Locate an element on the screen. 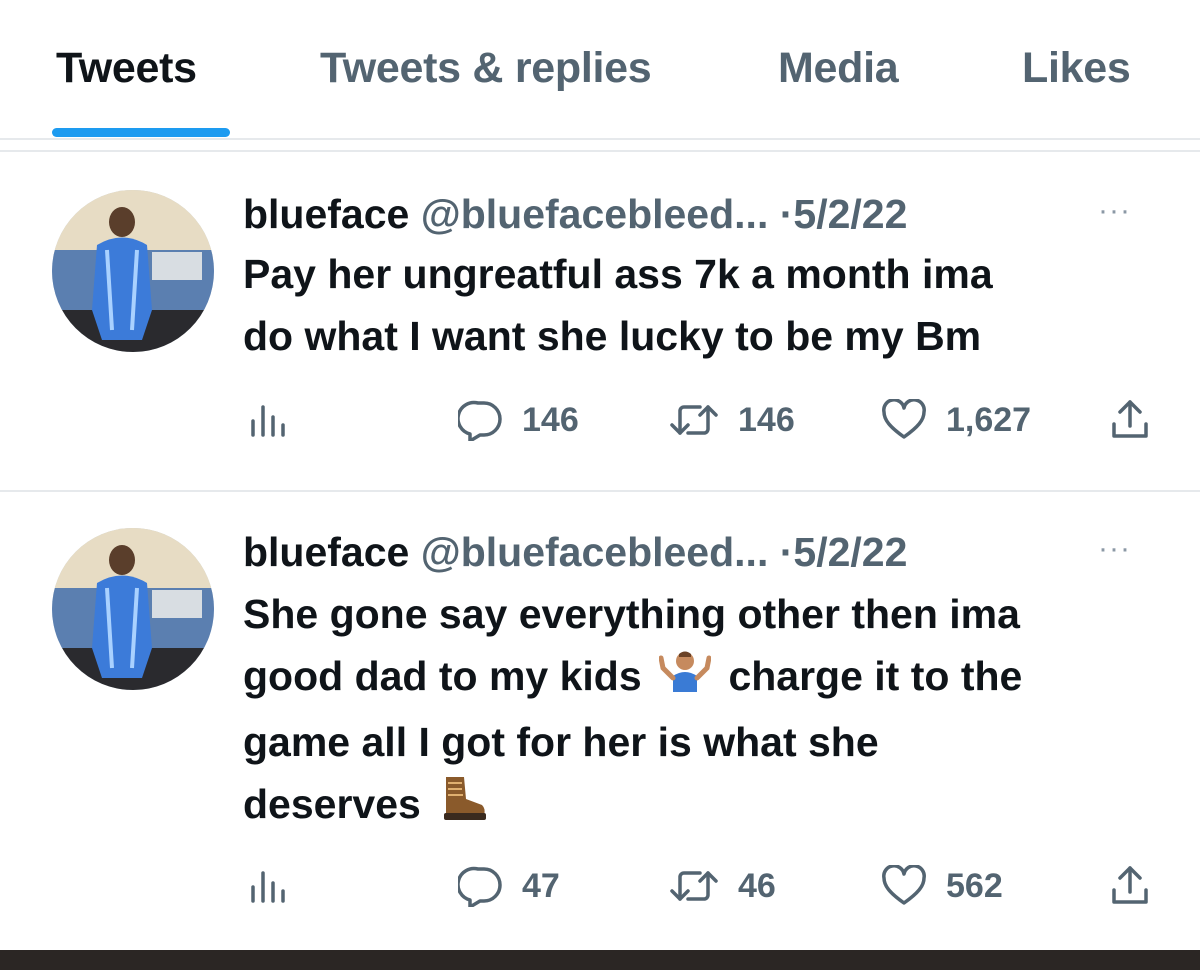  reply-count: 146 is located at coordinates (550, 419).